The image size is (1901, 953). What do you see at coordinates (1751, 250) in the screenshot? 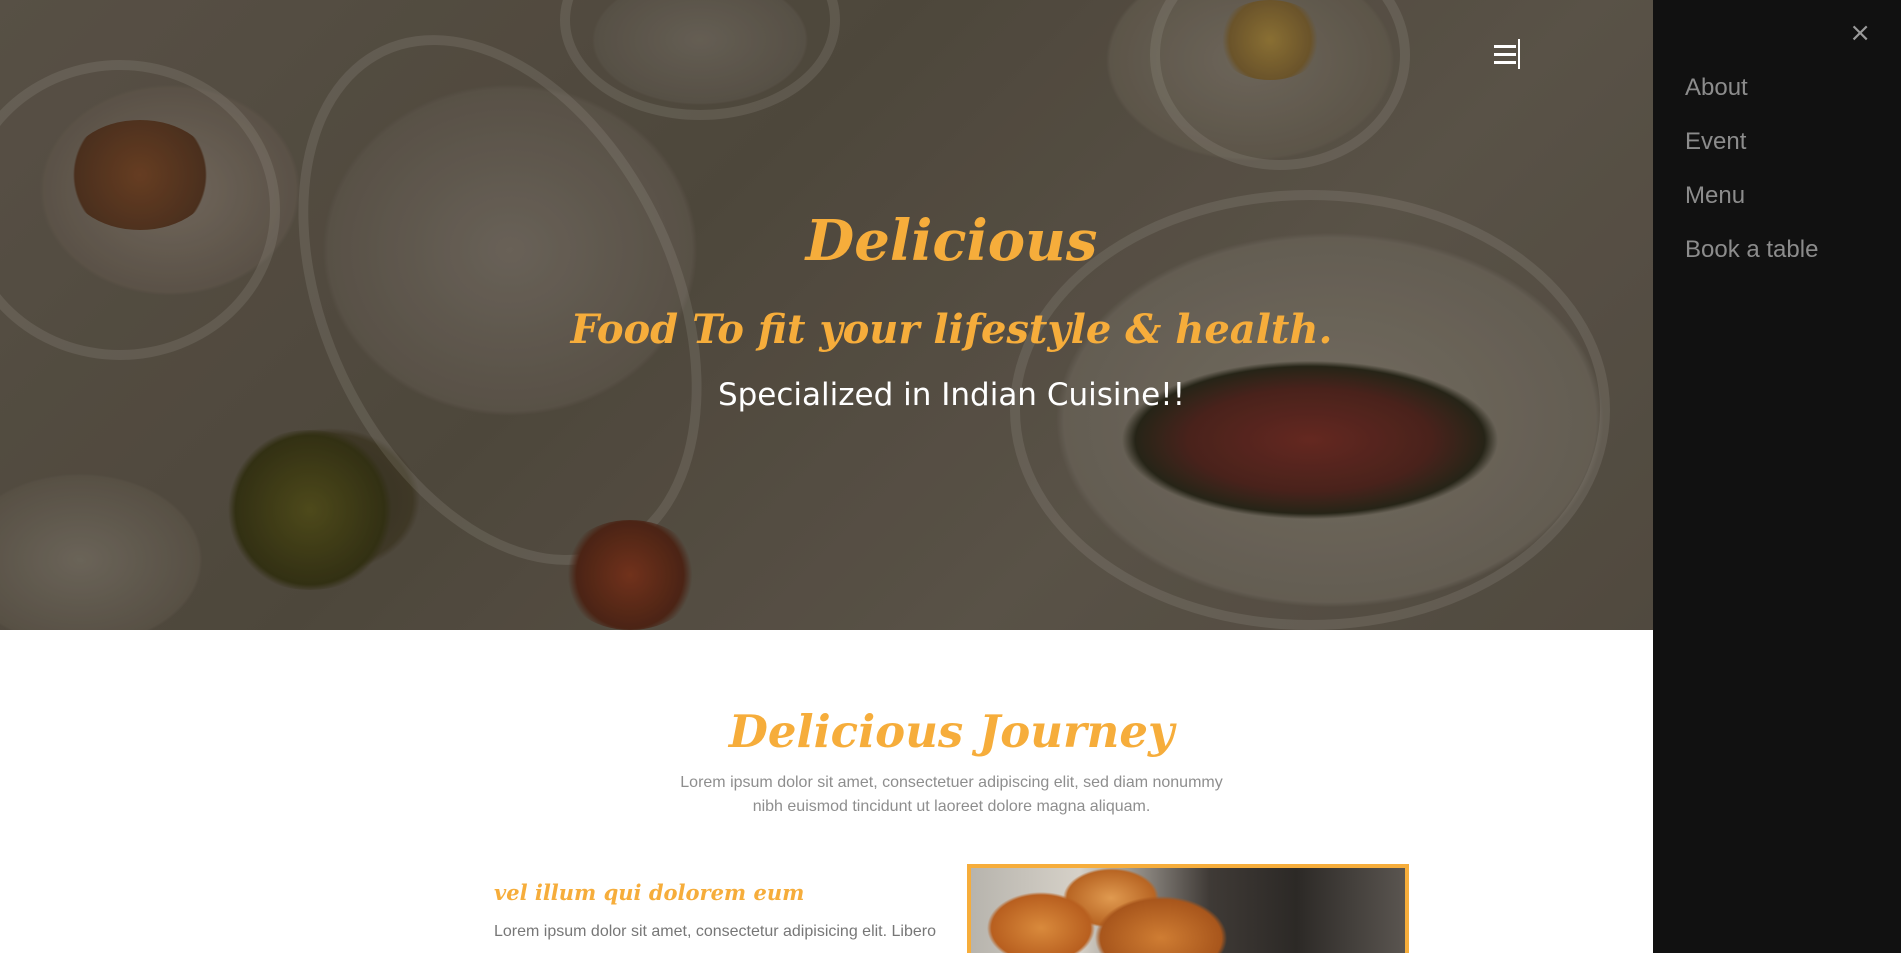
I see `nav-item-book-a-table: Book a table` at bounding box center [1751, 250].